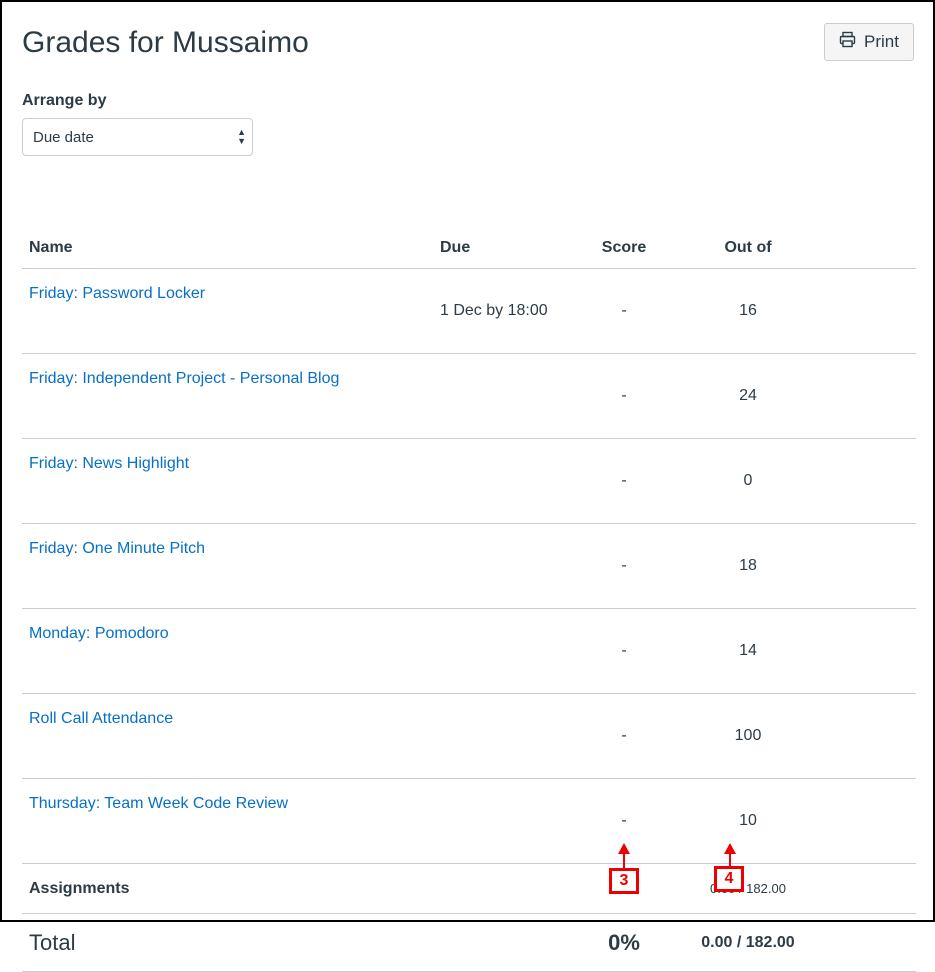 Image resolution: width=935 pixels, height=972 pixels. Describe the element at coordinates (64, 100) in the screenshot. I see `arrange-by-label: Arrange by` at that location.